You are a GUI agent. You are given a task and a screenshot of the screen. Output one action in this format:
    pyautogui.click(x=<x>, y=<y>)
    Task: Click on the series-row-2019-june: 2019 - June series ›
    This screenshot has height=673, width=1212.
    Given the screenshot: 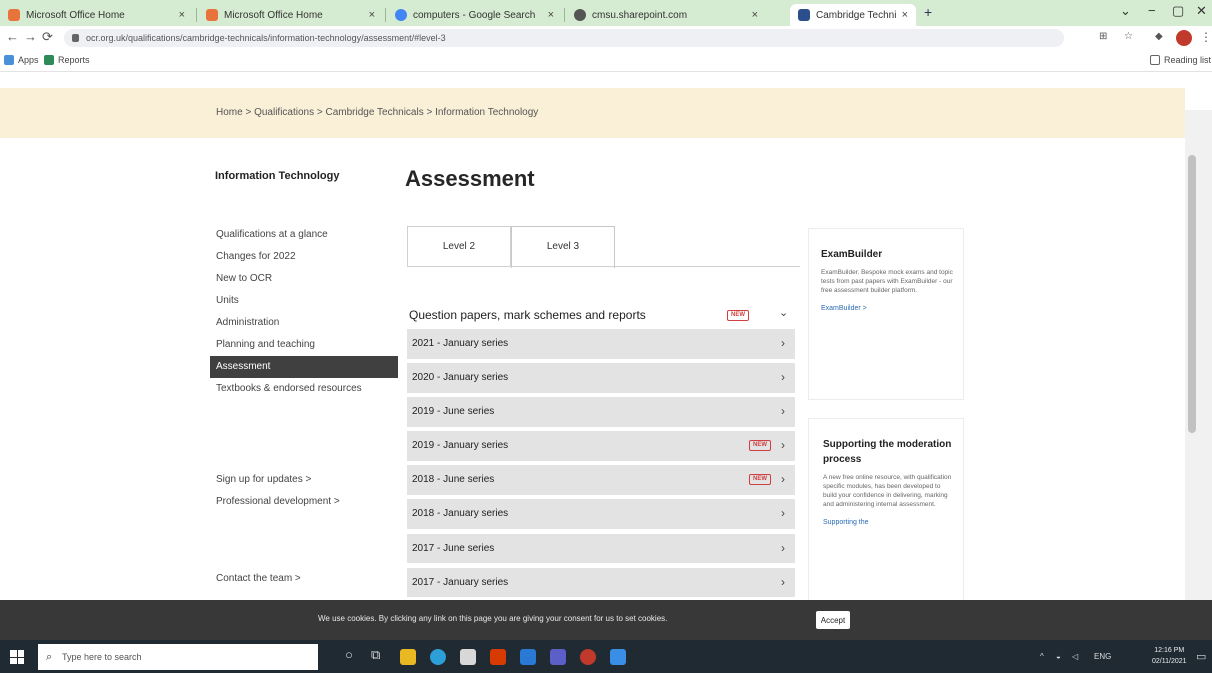 What is the action you would take?
    pyautogui.click(x=601, y=412)
    